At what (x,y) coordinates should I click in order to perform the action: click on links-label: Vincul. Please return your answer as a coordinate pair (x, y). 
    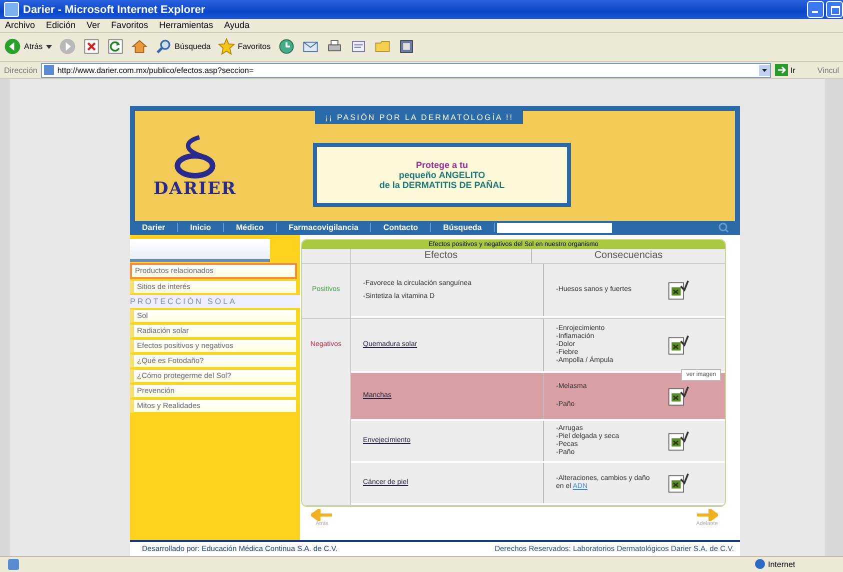
    Looking at the image, I should click on (828, 70).